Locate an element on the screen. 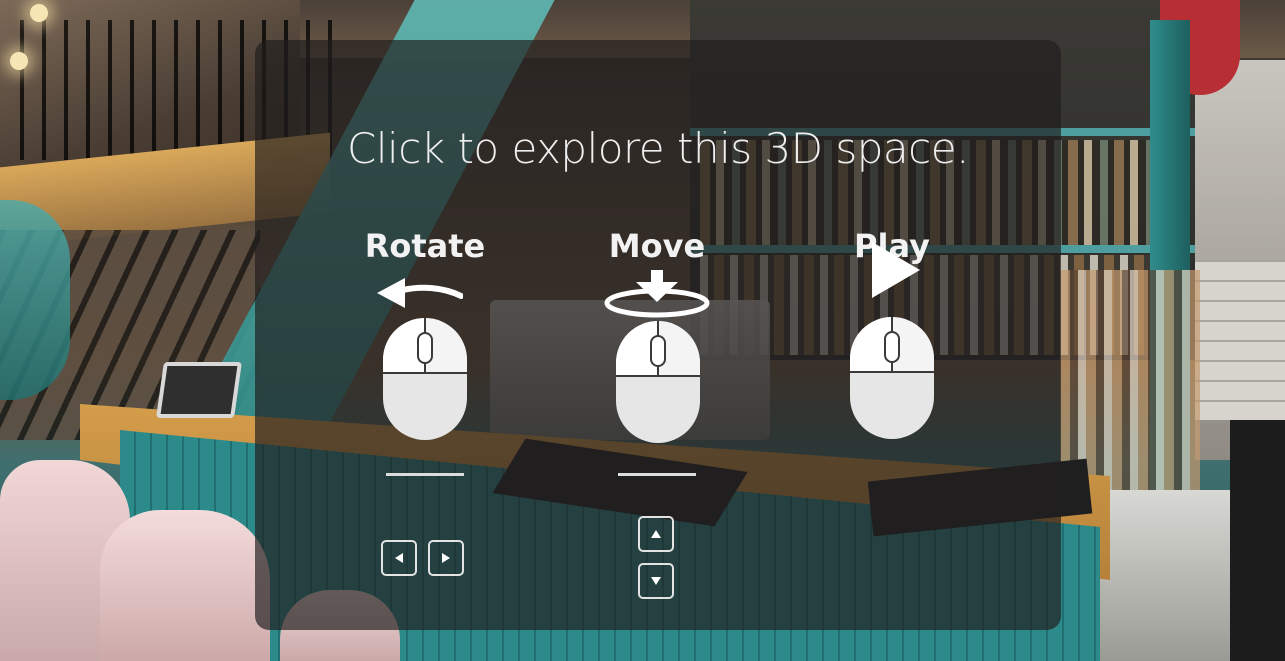 This screenshot has width=1285, height=661. move-divider is located at coordinates (657, 474).